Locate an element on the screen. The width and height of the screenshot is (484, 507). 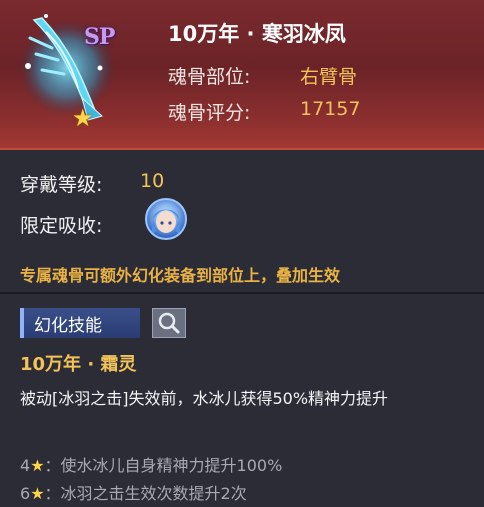
slot-value: 右臂骨 is located at coordinates (329, 77).